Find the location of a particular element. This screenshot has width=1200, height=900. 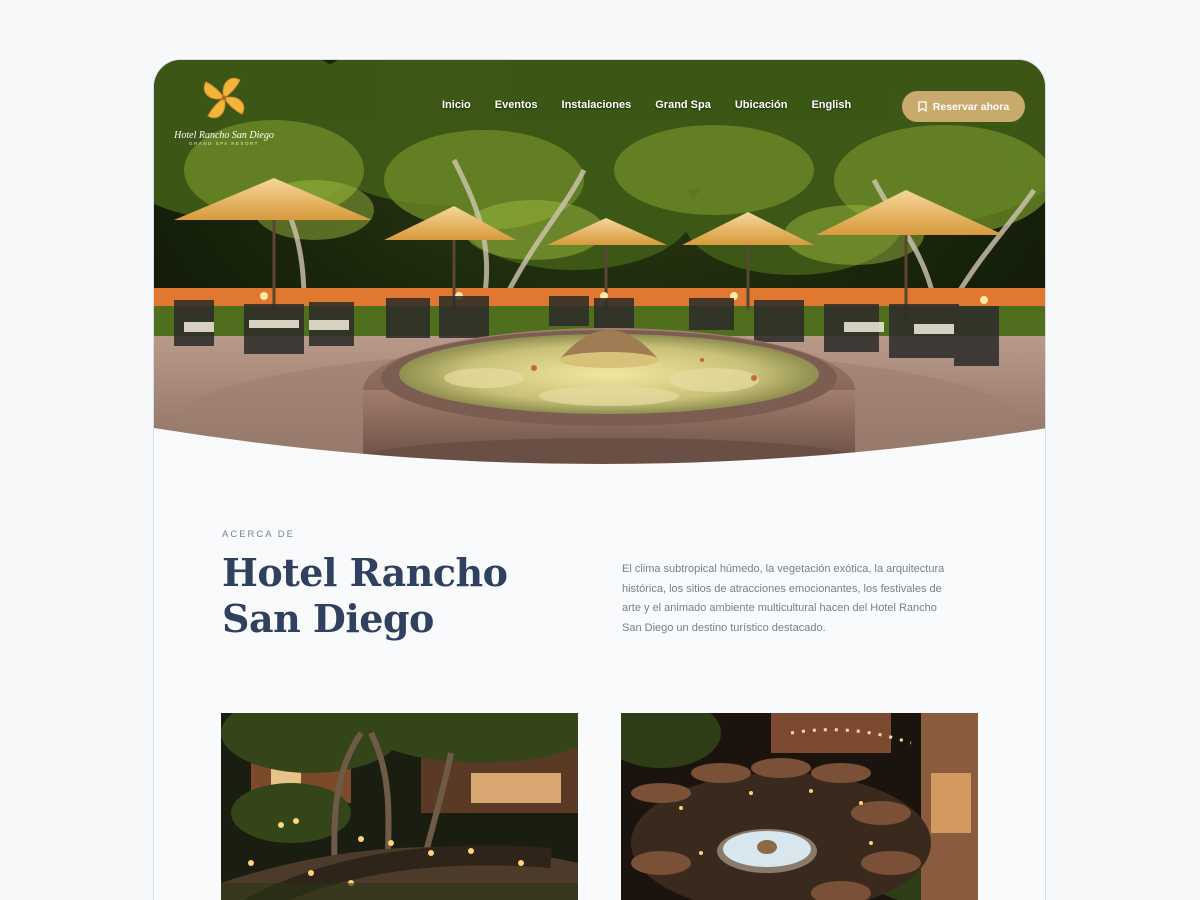

nav-item-instalaciones: Instalaciones is located at coordinates (597, 105).